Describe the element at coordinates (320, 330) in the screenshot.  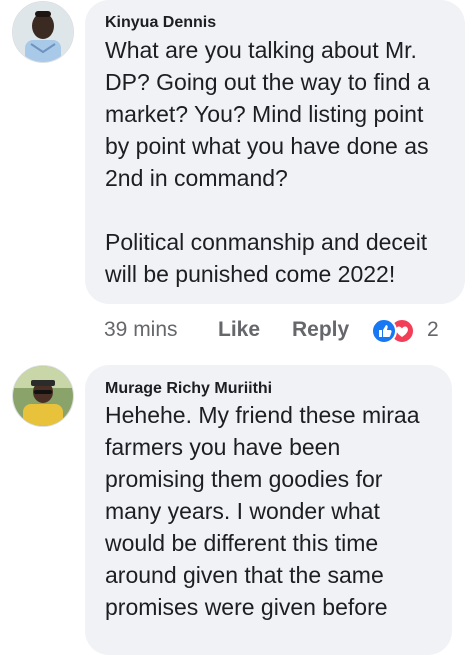
I see `reply-button: Reply` at that location.